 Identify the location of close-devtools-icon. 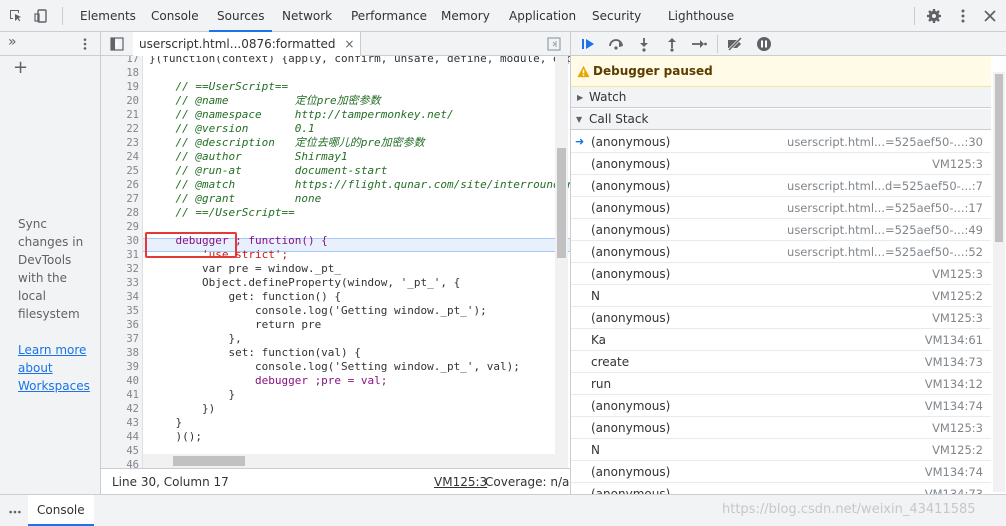
(990, 16).